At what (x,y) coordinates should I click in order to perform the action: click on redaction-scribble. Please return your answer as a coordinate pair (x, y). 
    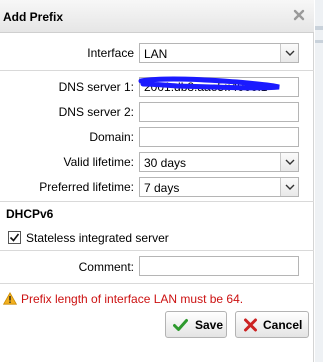
    Looking at the image, I should click on (209, 83).